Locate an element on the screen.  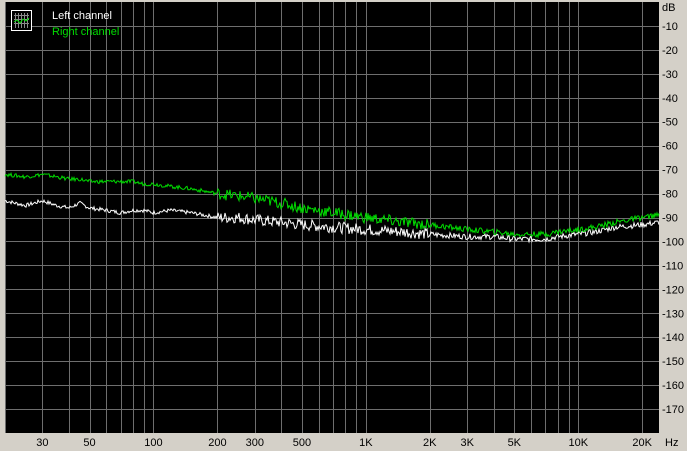
x-tick-label: 2K is located at coordinates (430, 443).